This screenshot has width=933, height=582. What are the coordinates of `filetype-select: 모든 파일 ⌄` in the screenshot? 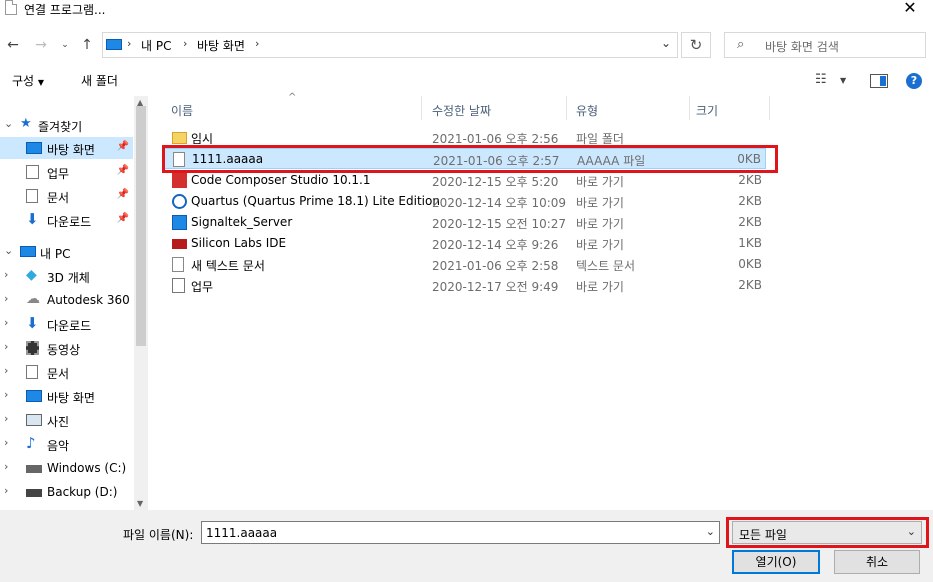 It's located at (827, 532).